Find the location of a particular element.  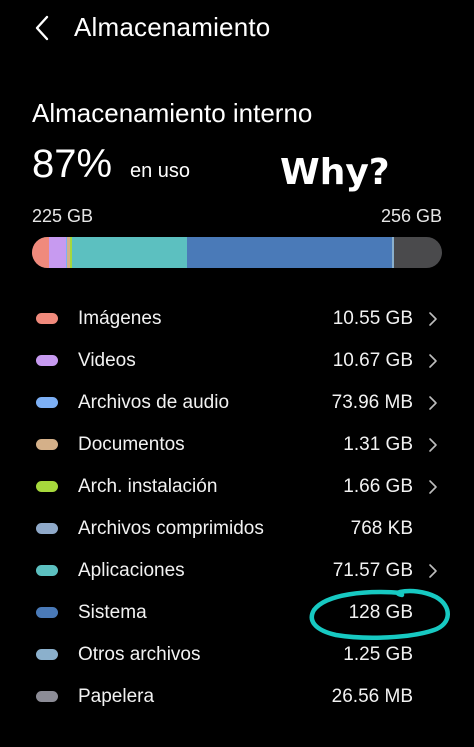

category-size: 768 KB is located at coordinates (381, 528).